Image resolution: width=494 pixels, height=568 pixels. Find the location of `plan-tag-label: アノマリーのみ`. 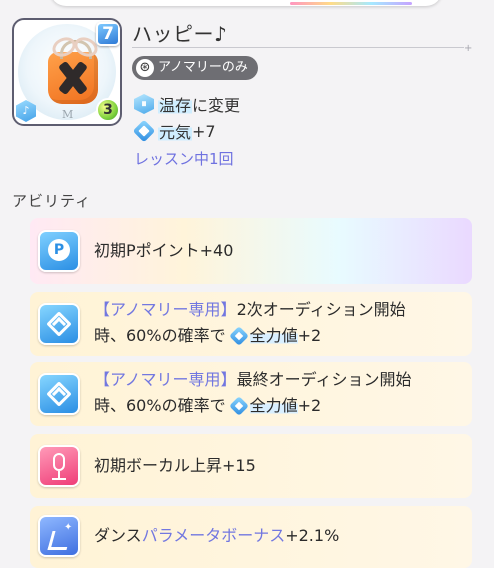

plan-tag-label: アノマリーのみ is located at coordinates (203, 67).